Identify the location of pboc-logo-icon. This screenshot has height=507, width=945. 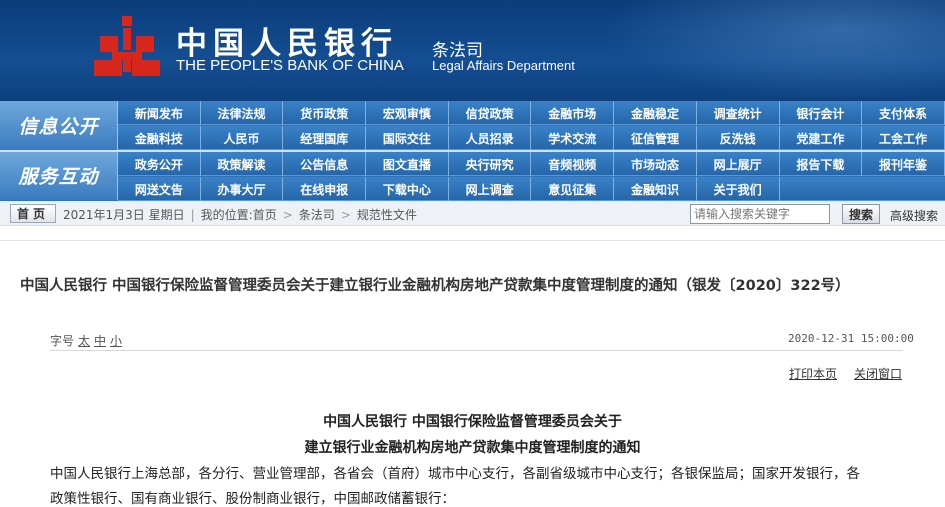
(127, 46).